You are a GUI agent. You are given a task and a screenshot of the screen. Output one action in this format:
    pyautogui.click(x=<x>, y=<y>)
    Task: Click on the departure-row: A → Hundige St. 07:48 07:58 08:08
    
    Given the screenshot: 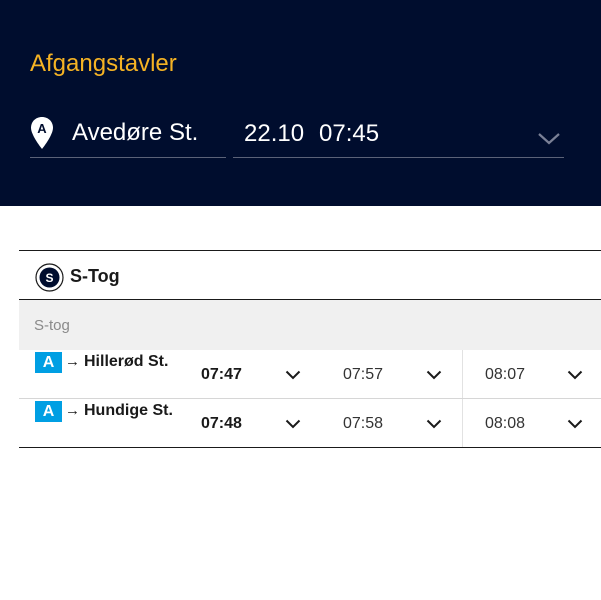 What is the action you would take?
    pyautogui.click(x=310, y=423)
    